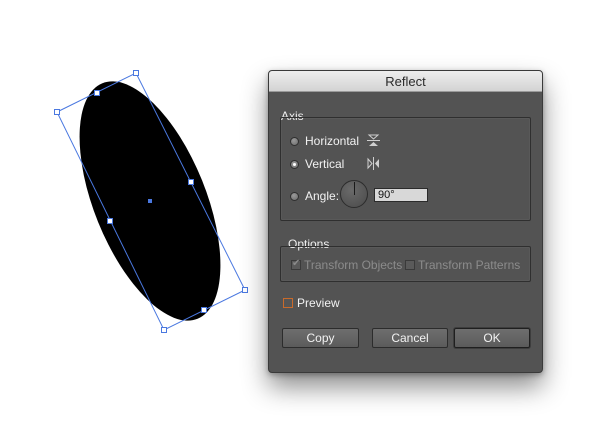 This screenshot has height=434, width=600. I want to click on preview-option: Preview, so click(311, 303).